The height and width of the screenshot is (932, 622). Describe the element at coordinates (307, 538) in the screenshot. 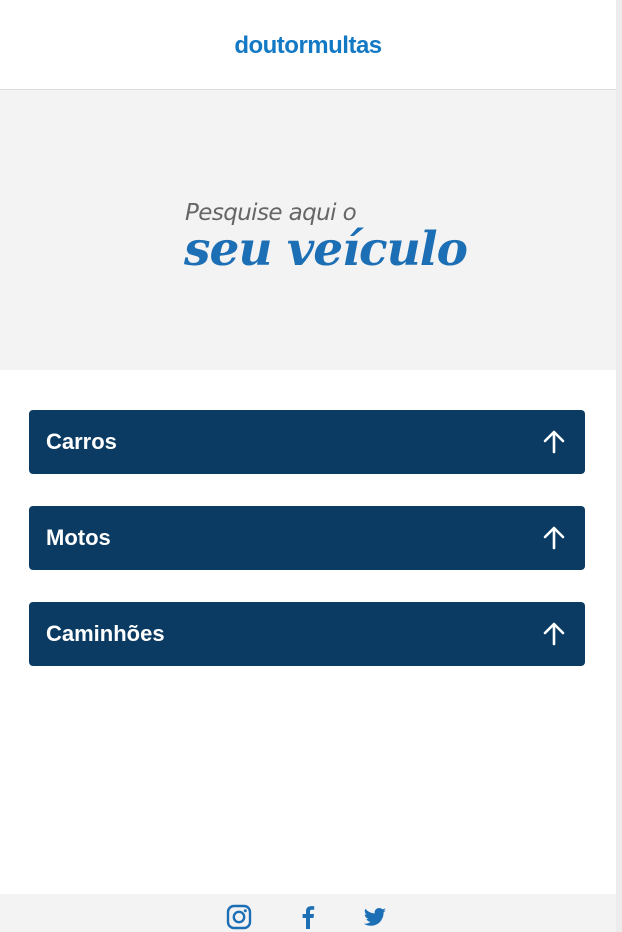

I see `category-button-motos: Motos` at that location.